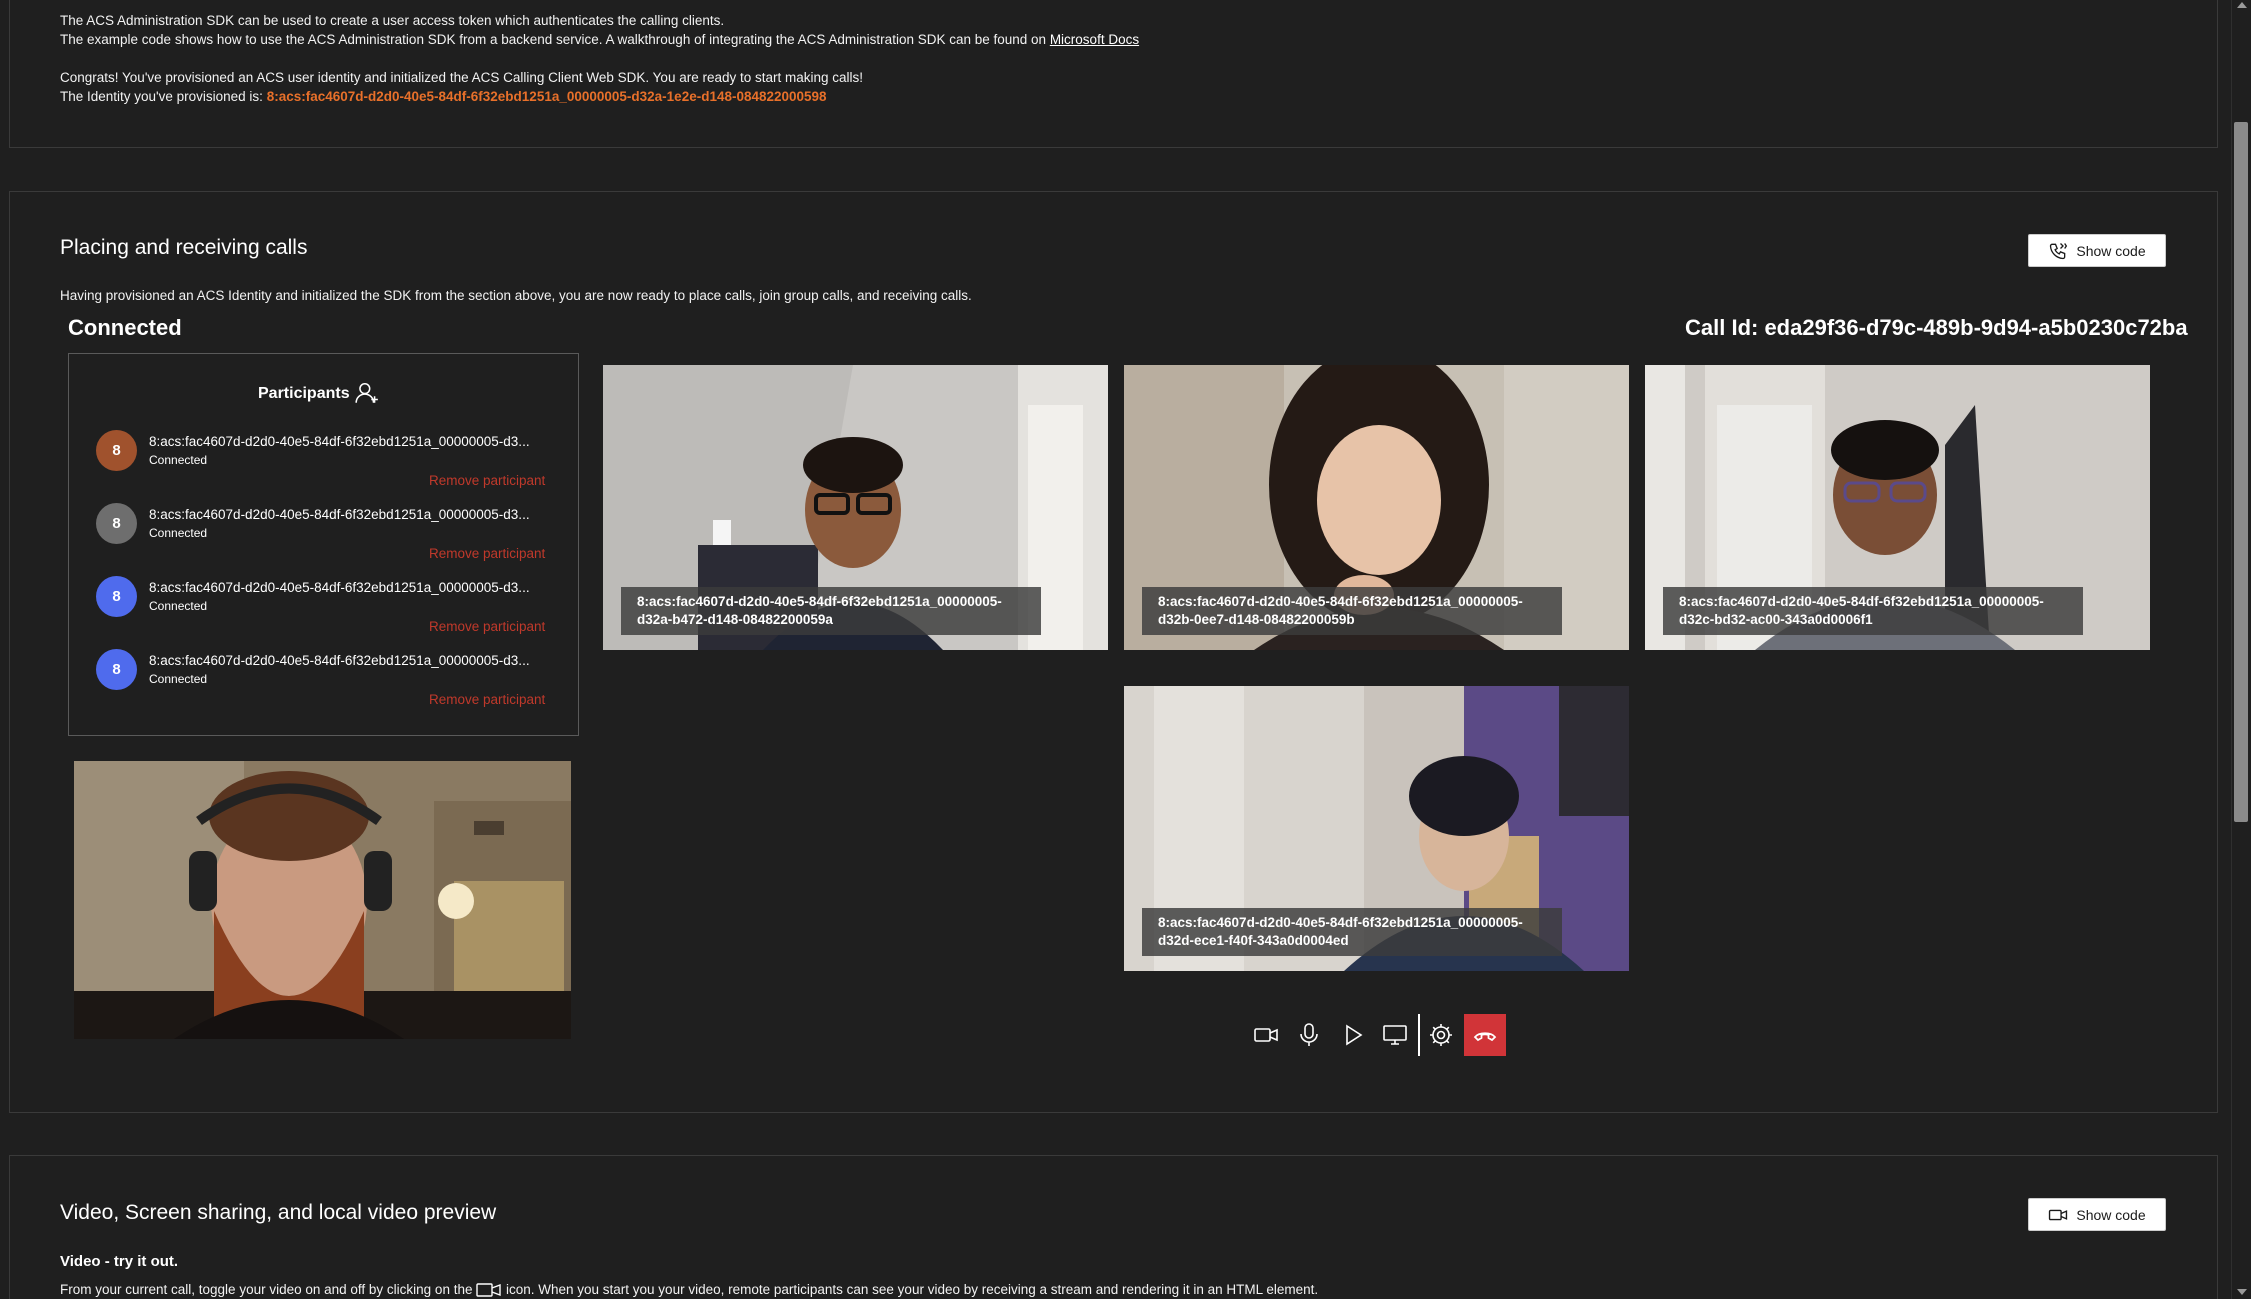 This screenshot has width=2251, height=1299. I want to click on page-scrollbar, so click(2241, 649).